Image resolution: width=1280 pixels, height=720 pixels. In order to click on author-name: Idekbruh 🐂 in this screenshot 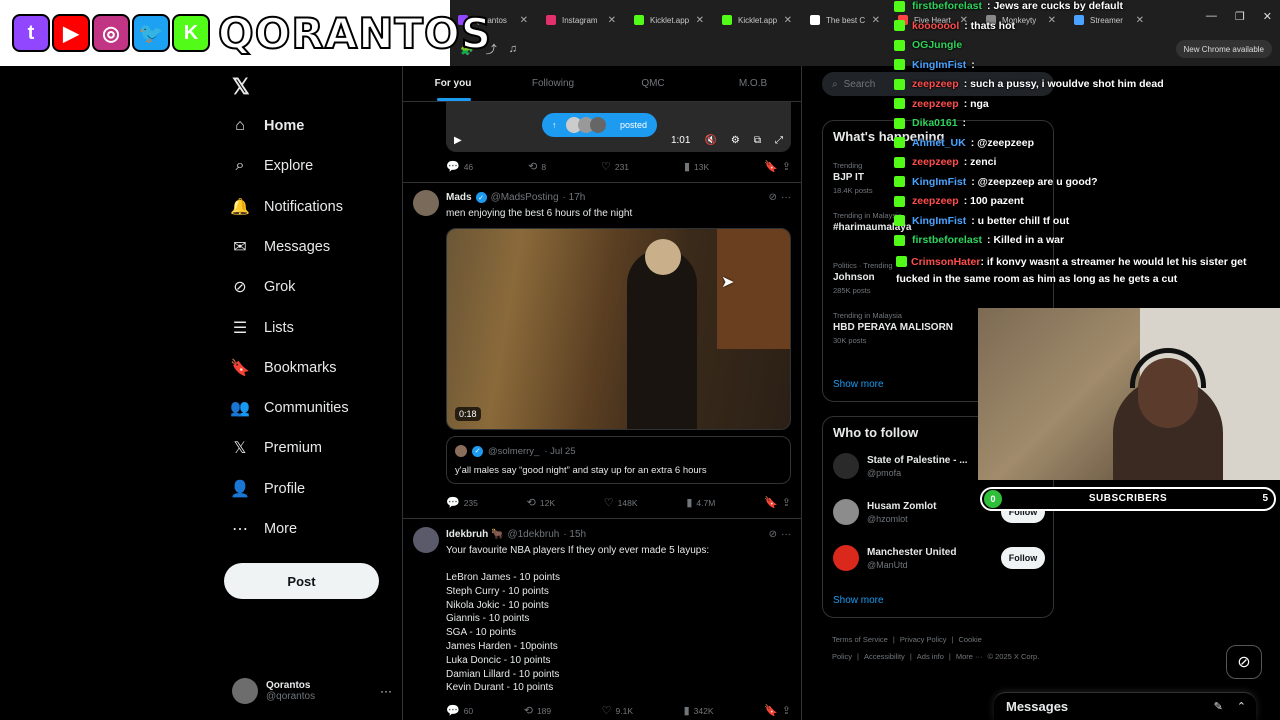, I will do `click(474, 534)`.